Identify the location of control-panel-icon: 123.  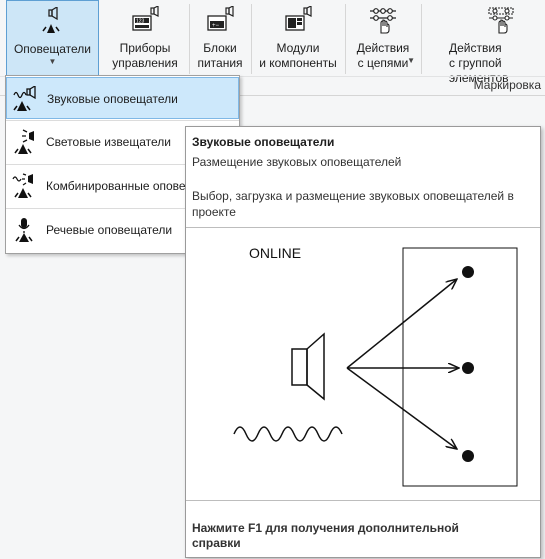
(145, 18).